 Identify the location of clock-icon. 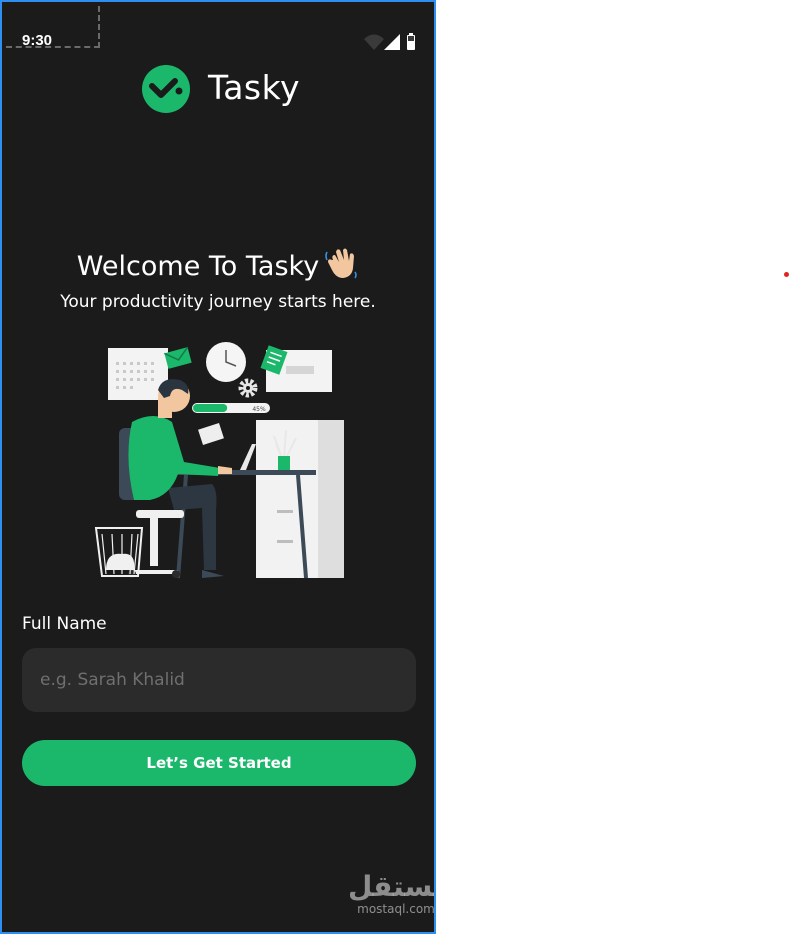
(226, 362).